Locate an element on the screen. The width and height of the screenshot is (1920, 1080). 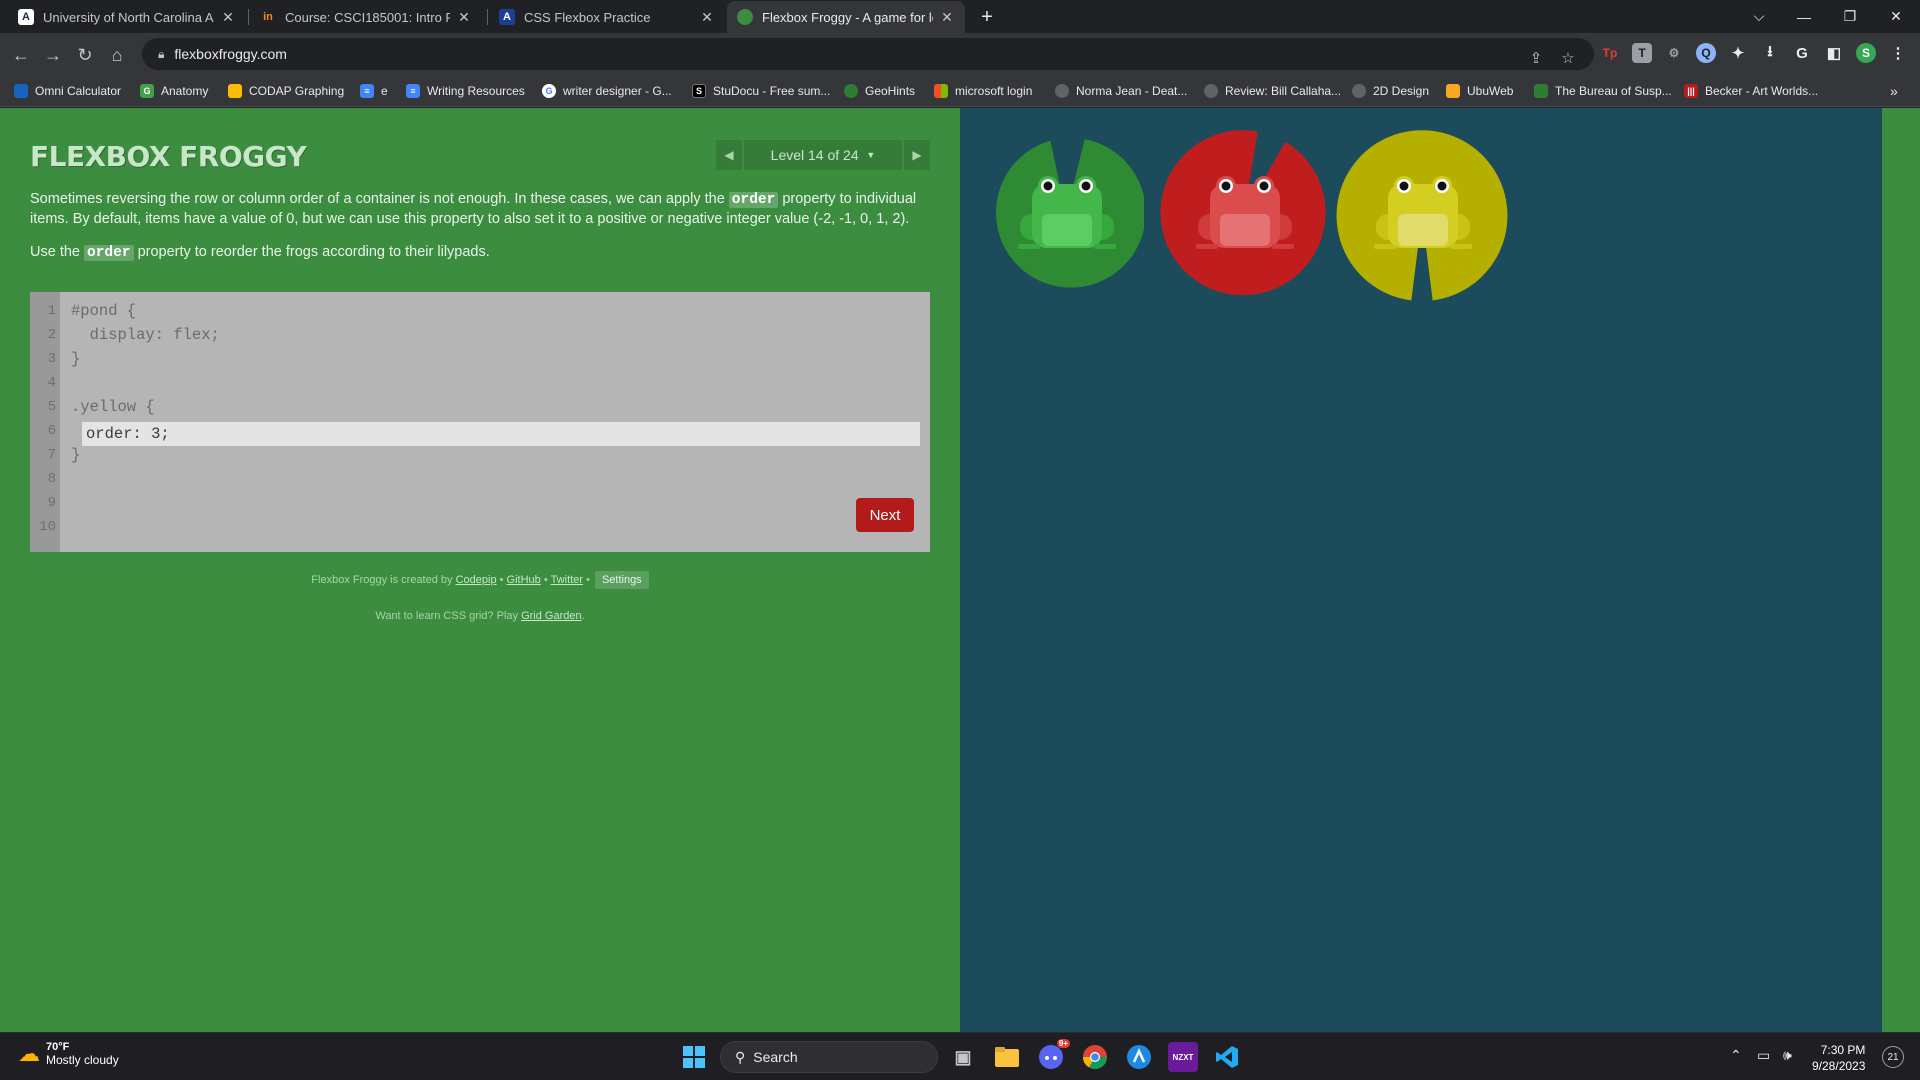
bookmark-item: Omni Calculator is located at coordinates (67, 91).